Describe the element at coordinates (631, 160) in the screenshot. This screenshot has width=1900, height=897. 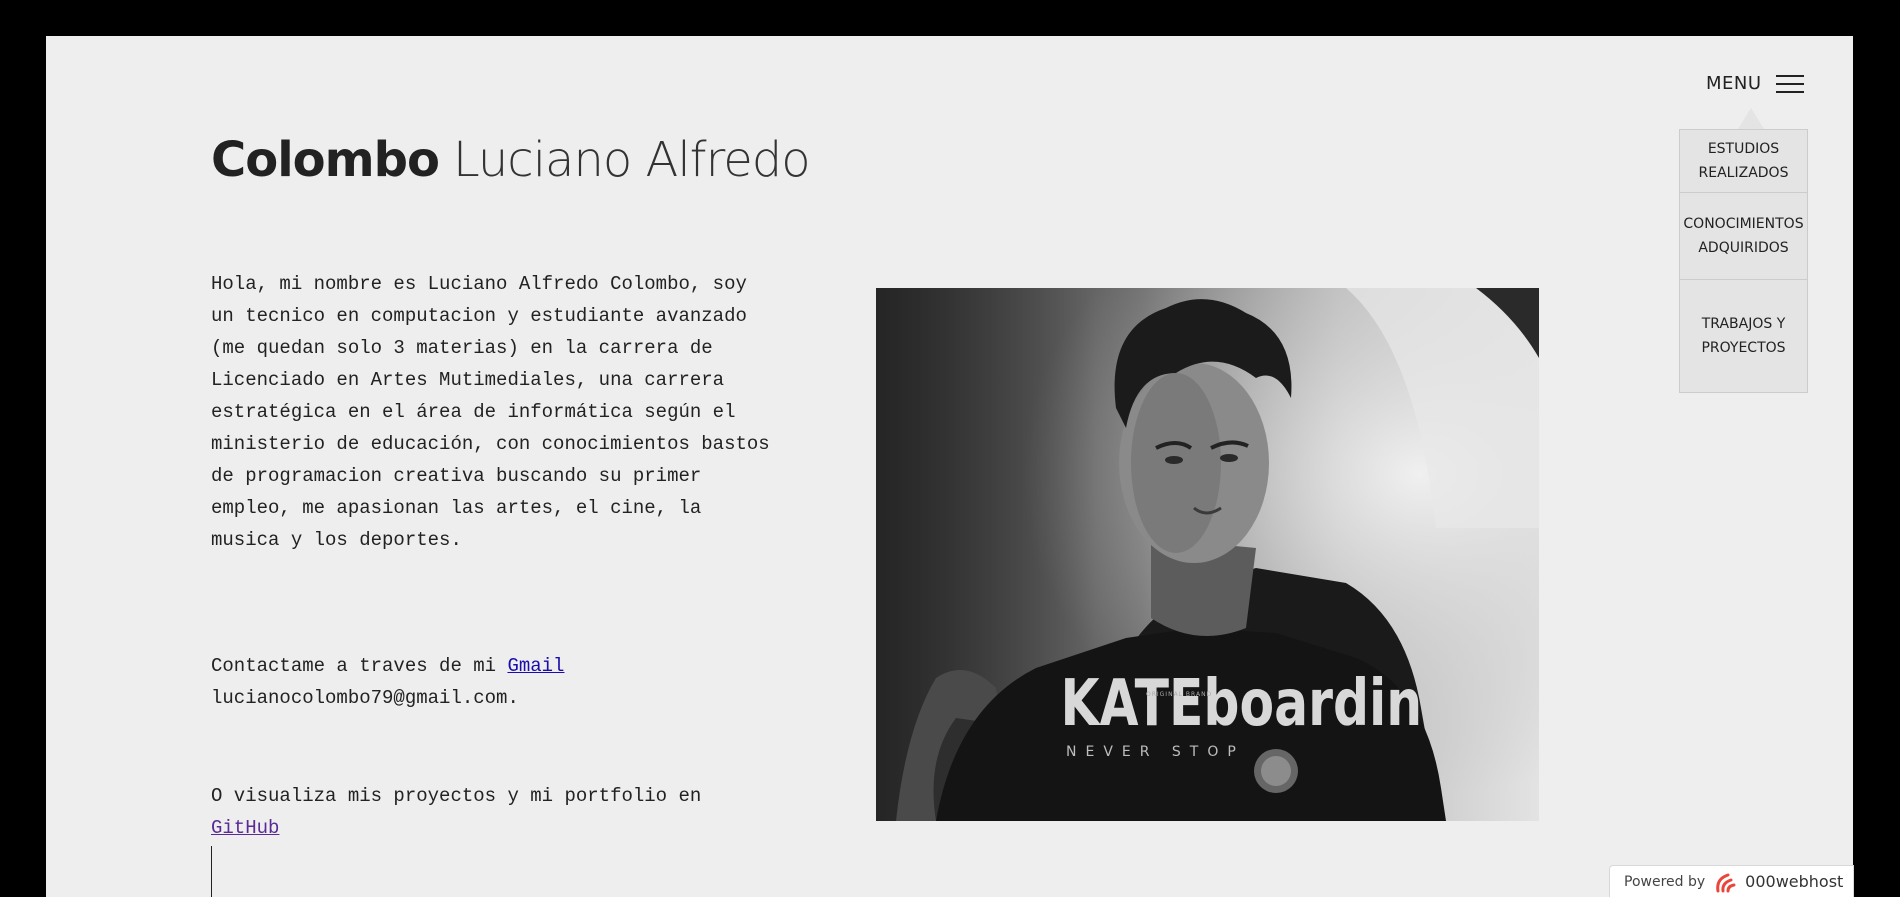
I see `title-first-name: Luciano Alfredo` at that location.